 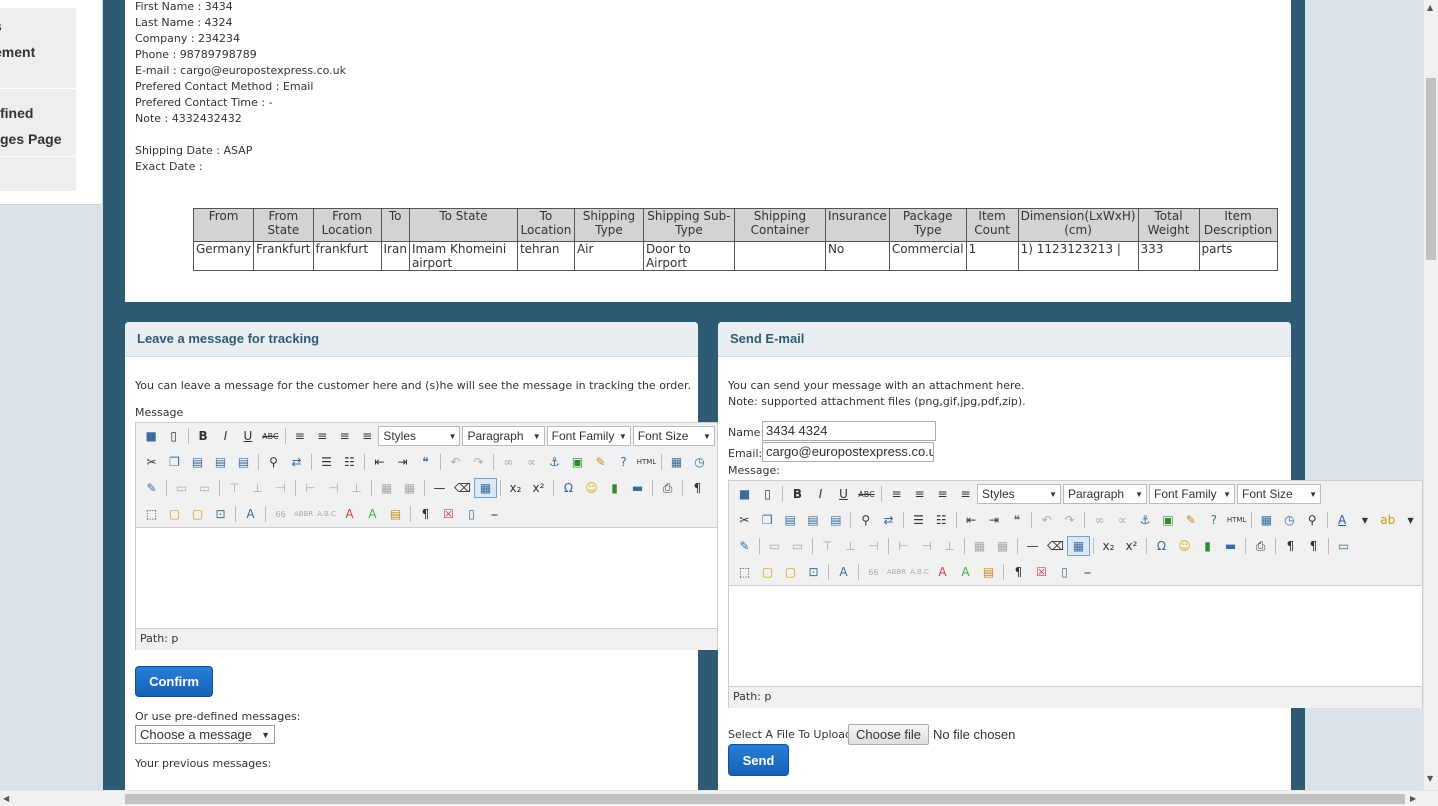 I want to click on nonbreaking-icon: ☒, so click(x=1041, y=572).